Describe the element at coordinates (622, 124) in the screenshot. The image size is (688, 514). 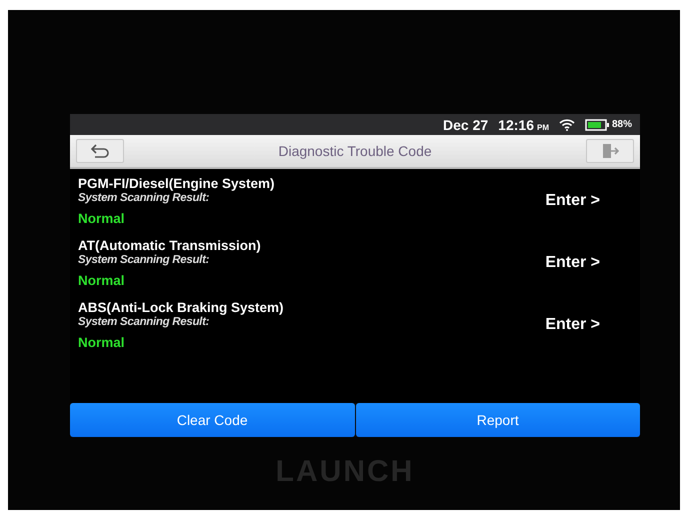
I see `battery-percent: 88%` at that location.